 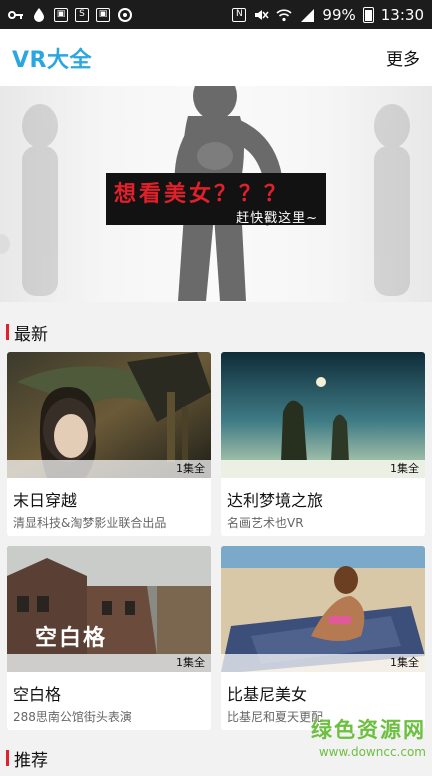 I want to click on status-bar-right: N 99% 13:30, so click(x=328, y=15).